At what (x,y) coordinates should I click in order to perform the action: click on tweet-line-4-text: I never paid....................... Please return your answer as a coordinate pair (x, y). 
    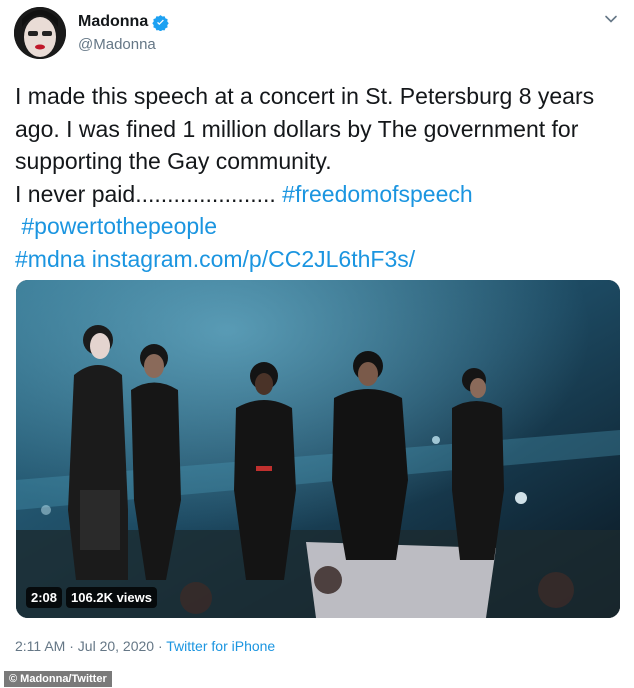
    Looking at the image, I should click on (145, 193).